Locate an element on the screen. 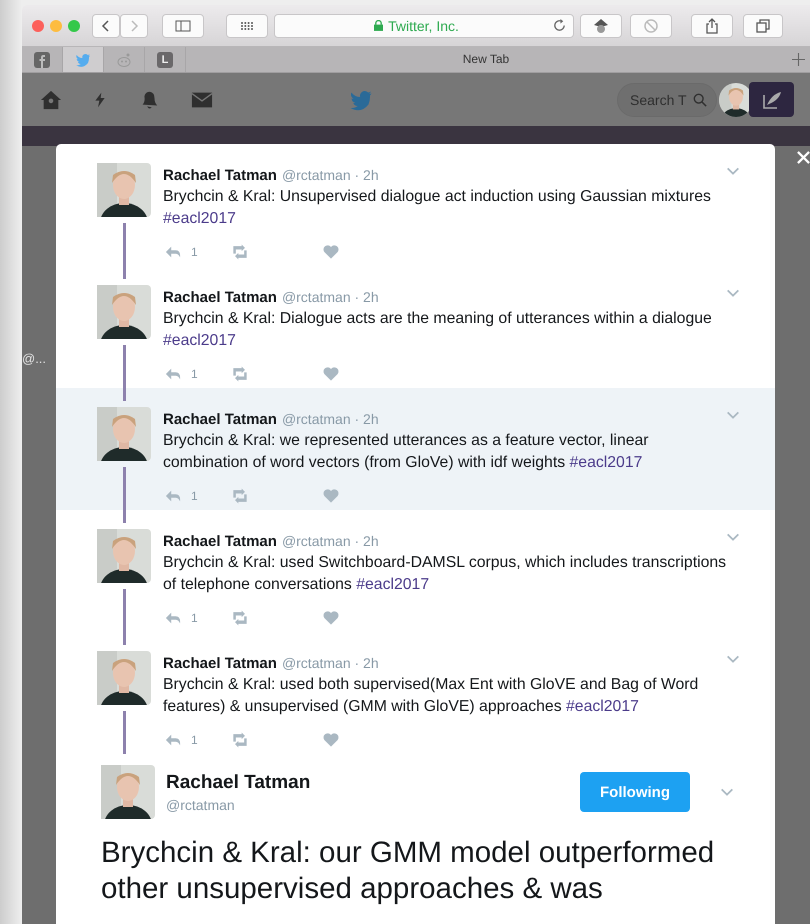 The image size is (810, 924). tweet-row: Rachael Tatman @rctatman · 2h Brychcin & Kral: used Switchboard-DAMSL corpus, which includes transcriptions of telephone conversations #eacl2017 1 is located at coordinates (415, 571).